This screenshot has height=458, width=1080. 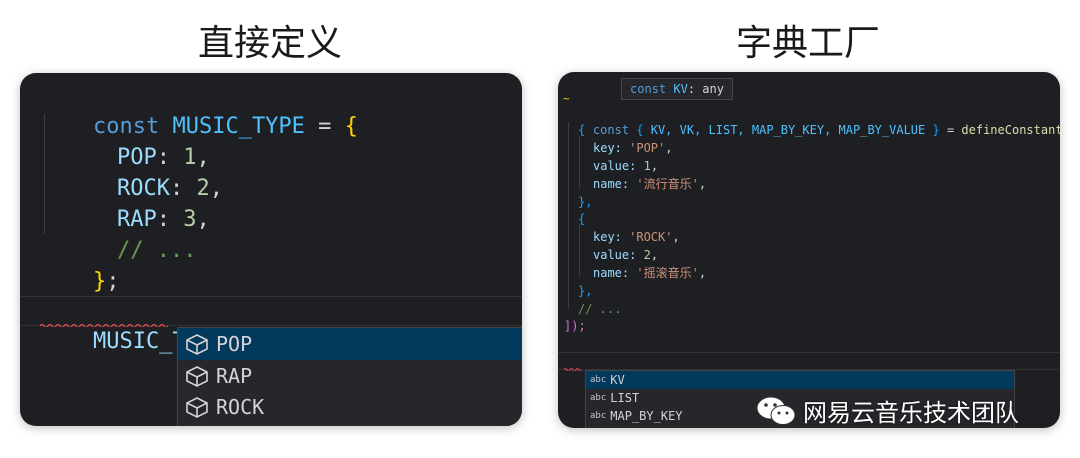 What do you see at coordinates (617, 380) in the screenshot?
I see `suggestion-label: KV` at bounding box center [617, 380].